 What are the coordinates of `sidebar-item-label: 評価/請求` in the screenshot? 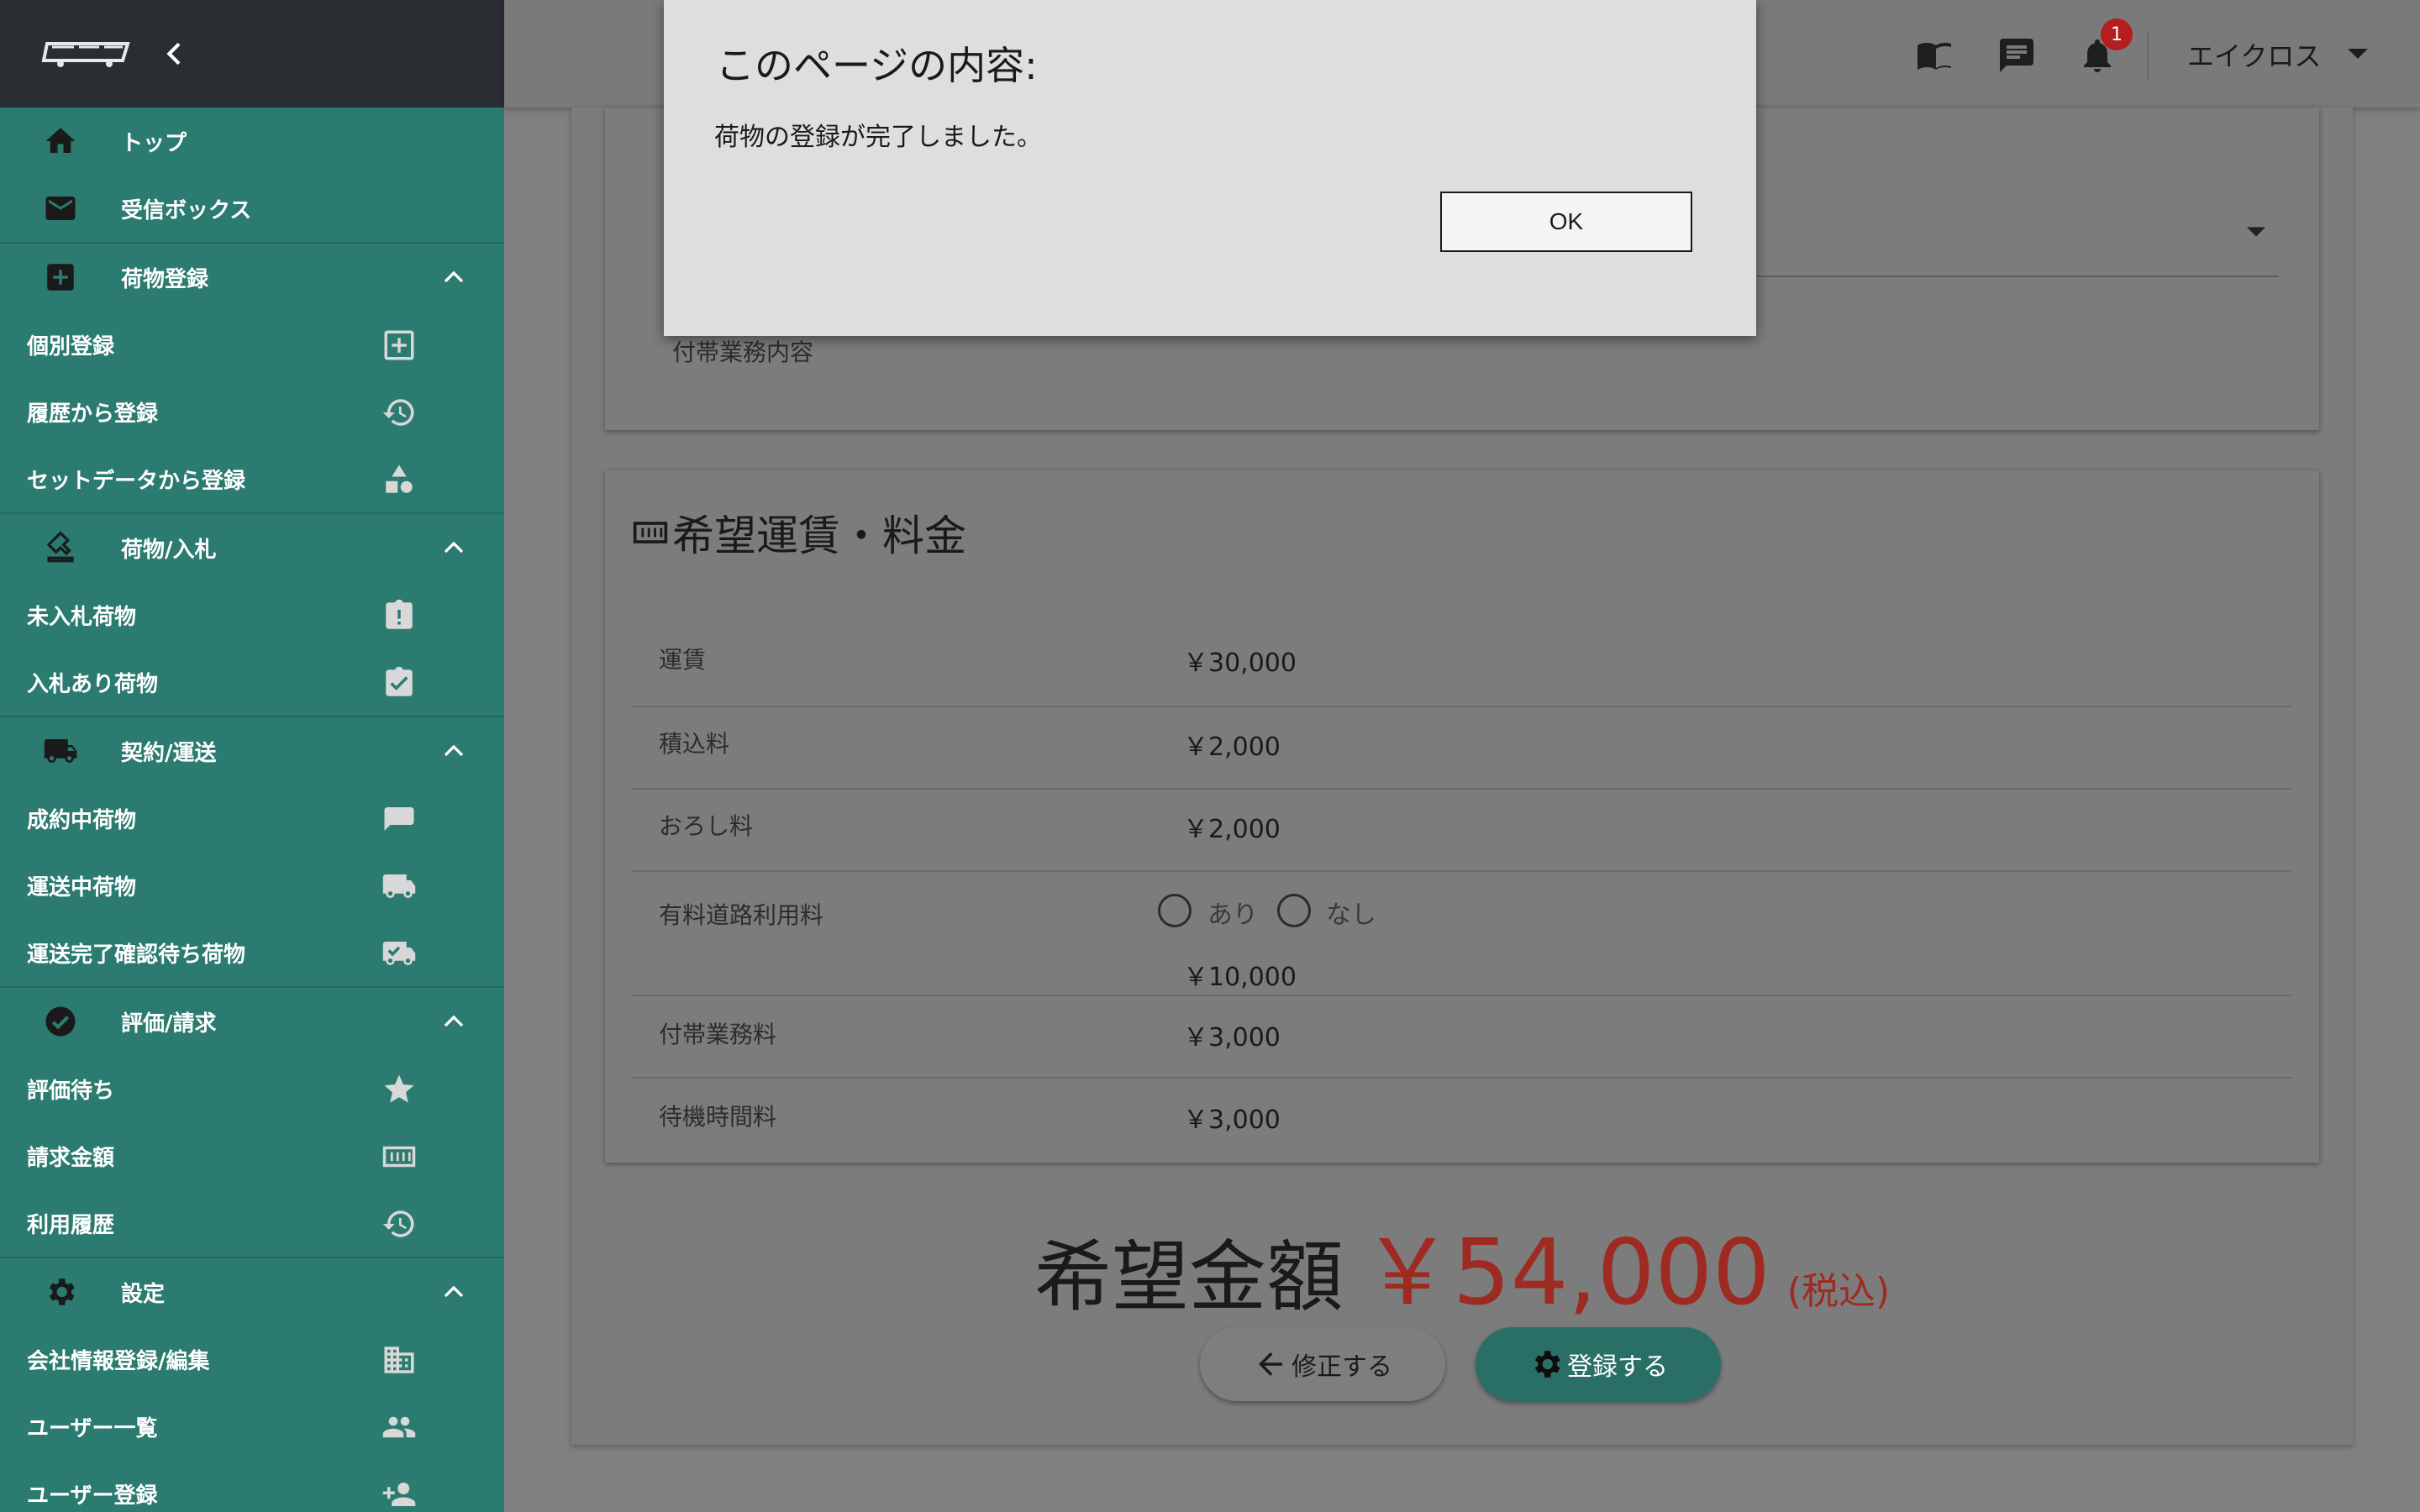 It's located at (169, 1024).